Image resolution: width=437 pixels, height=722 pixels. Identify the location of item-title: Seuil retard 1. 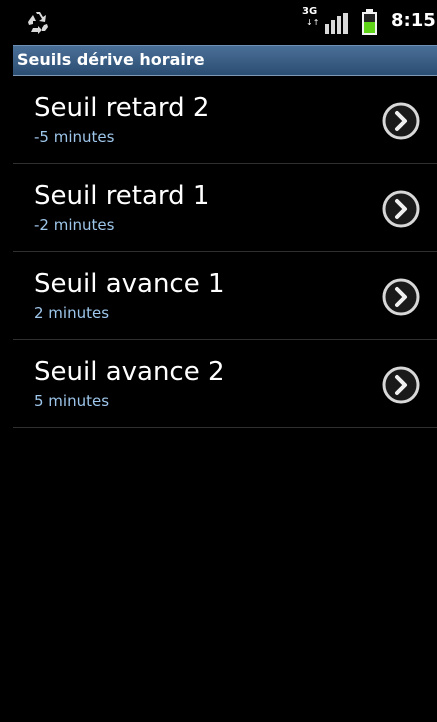
(122, 196).